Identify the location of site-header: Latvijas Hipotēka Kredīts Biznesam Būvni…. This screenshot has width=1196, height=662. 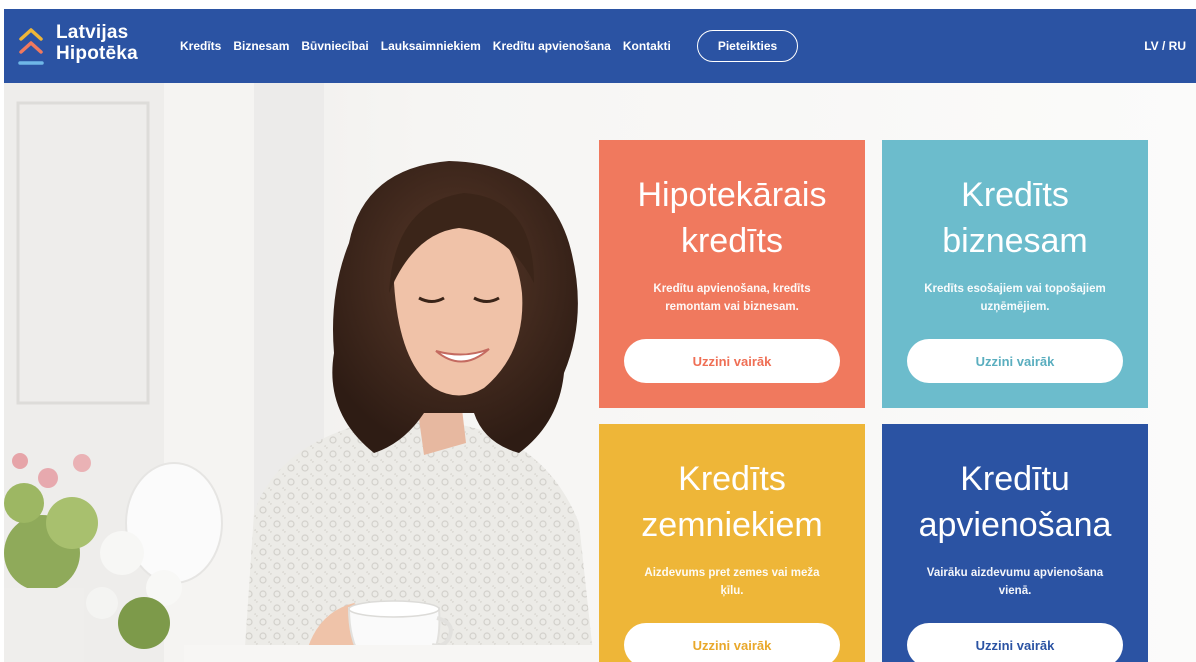
(600, 46).